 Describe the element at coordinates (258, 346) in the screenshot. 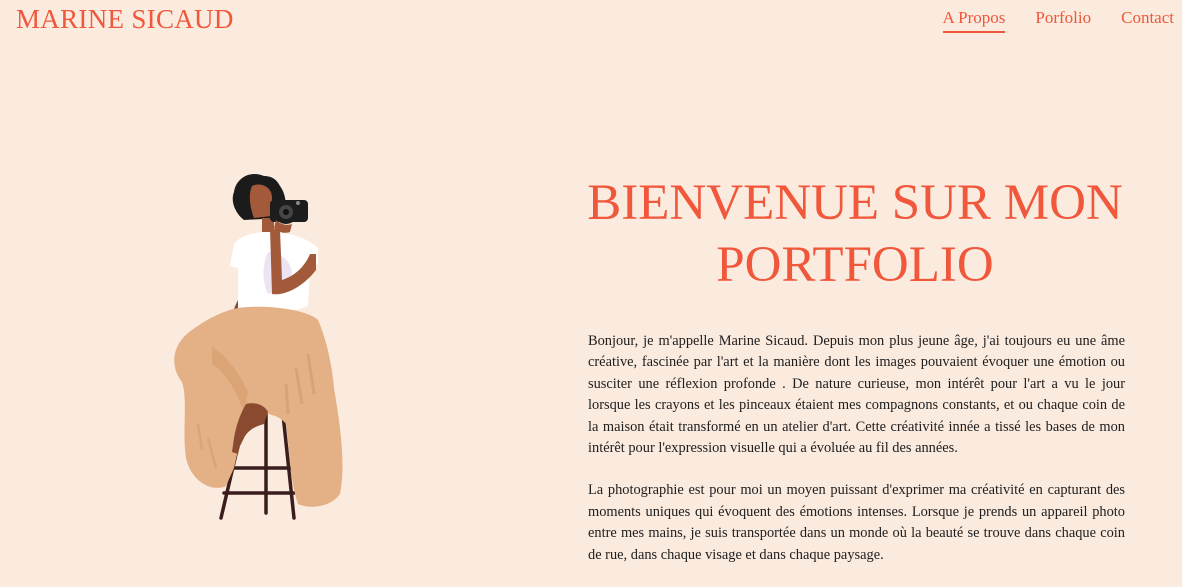

I see `photographer-illustration` at that location.